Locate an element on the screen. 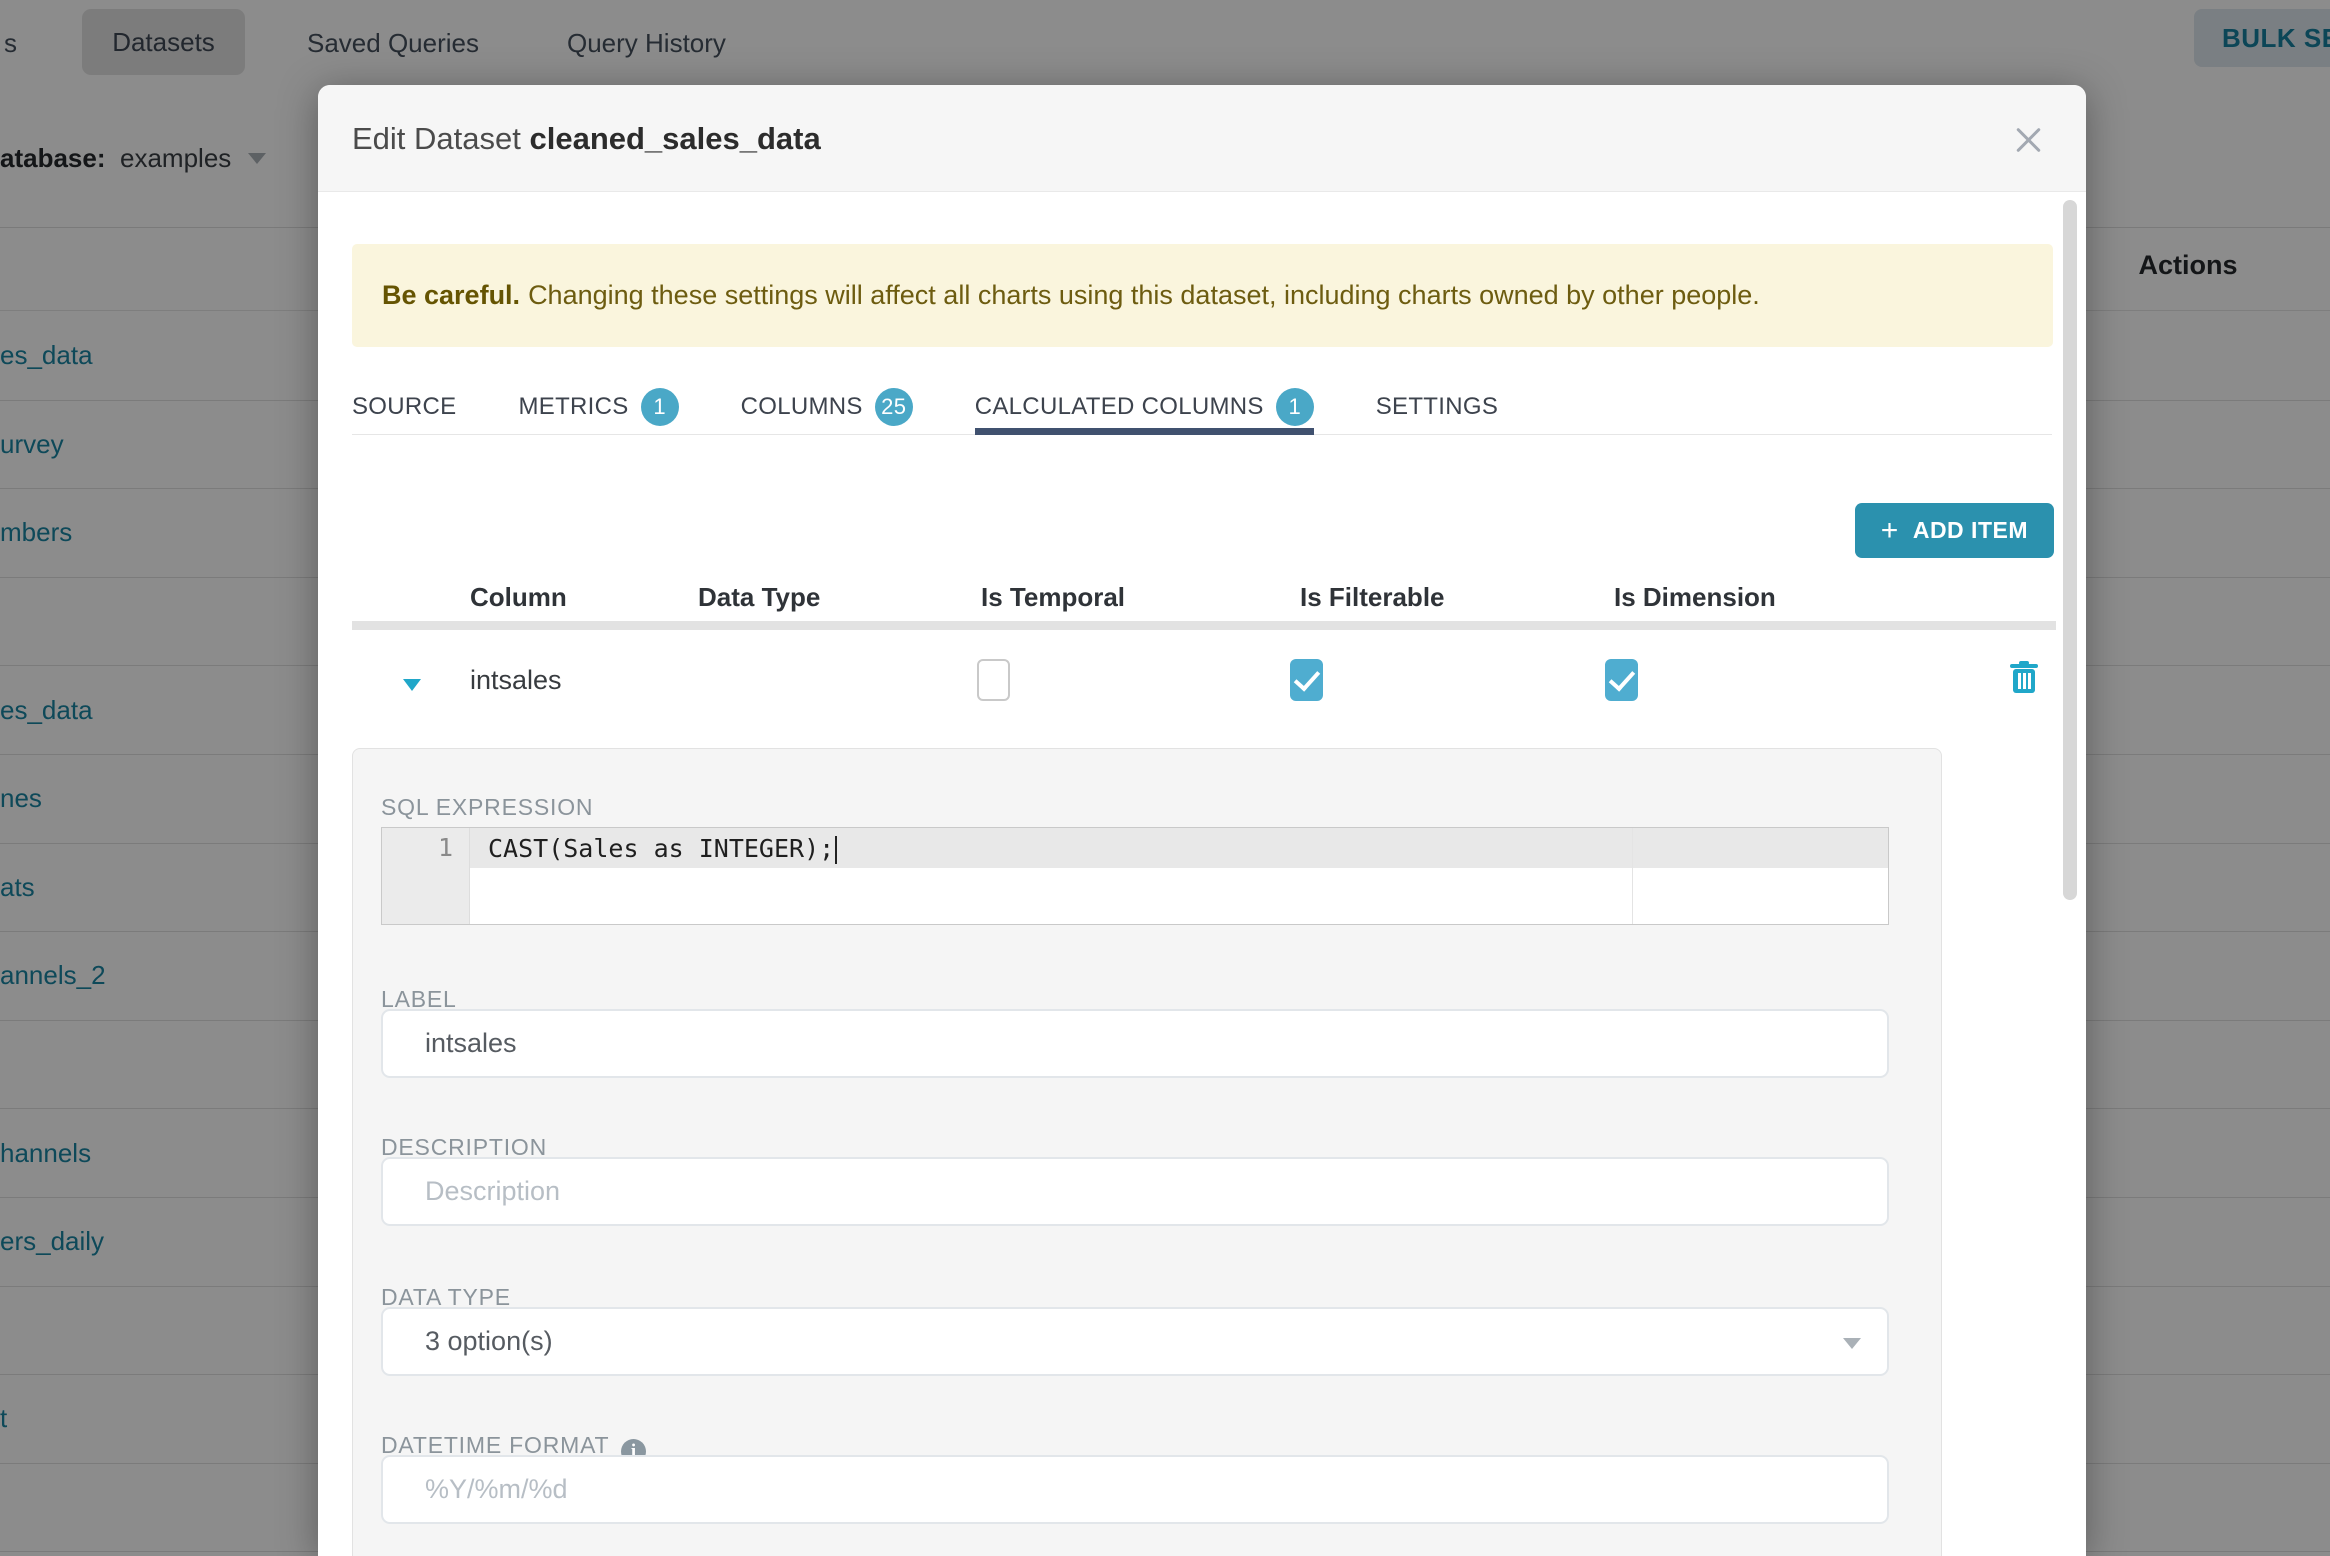 The height and width of the screenshot is (1556, 2330). label-input-value: intsales is located at coordinates (471, 1043).